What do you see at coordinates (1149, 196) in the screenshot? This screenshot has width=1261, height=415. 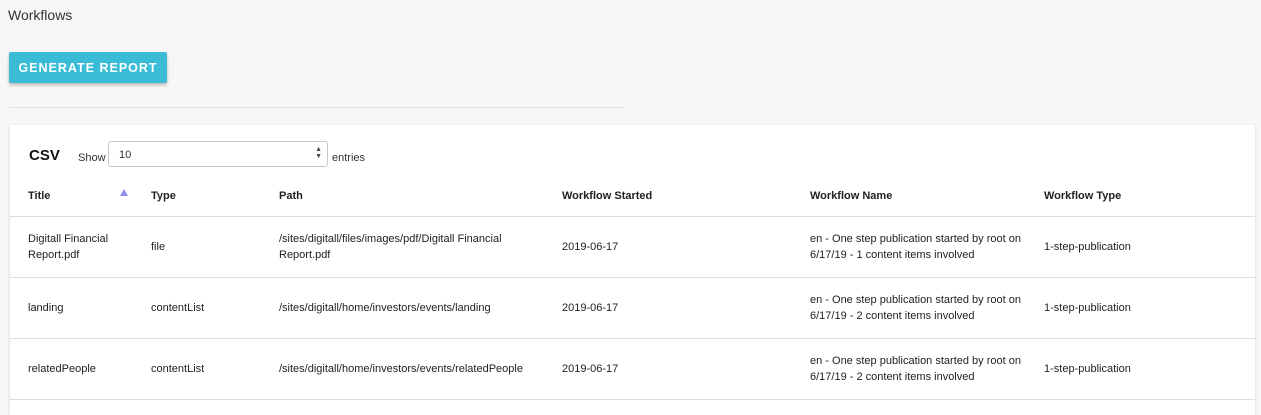 I see `column-header-workflow-type: Workflow Type` at bounding box center [1149, 196].